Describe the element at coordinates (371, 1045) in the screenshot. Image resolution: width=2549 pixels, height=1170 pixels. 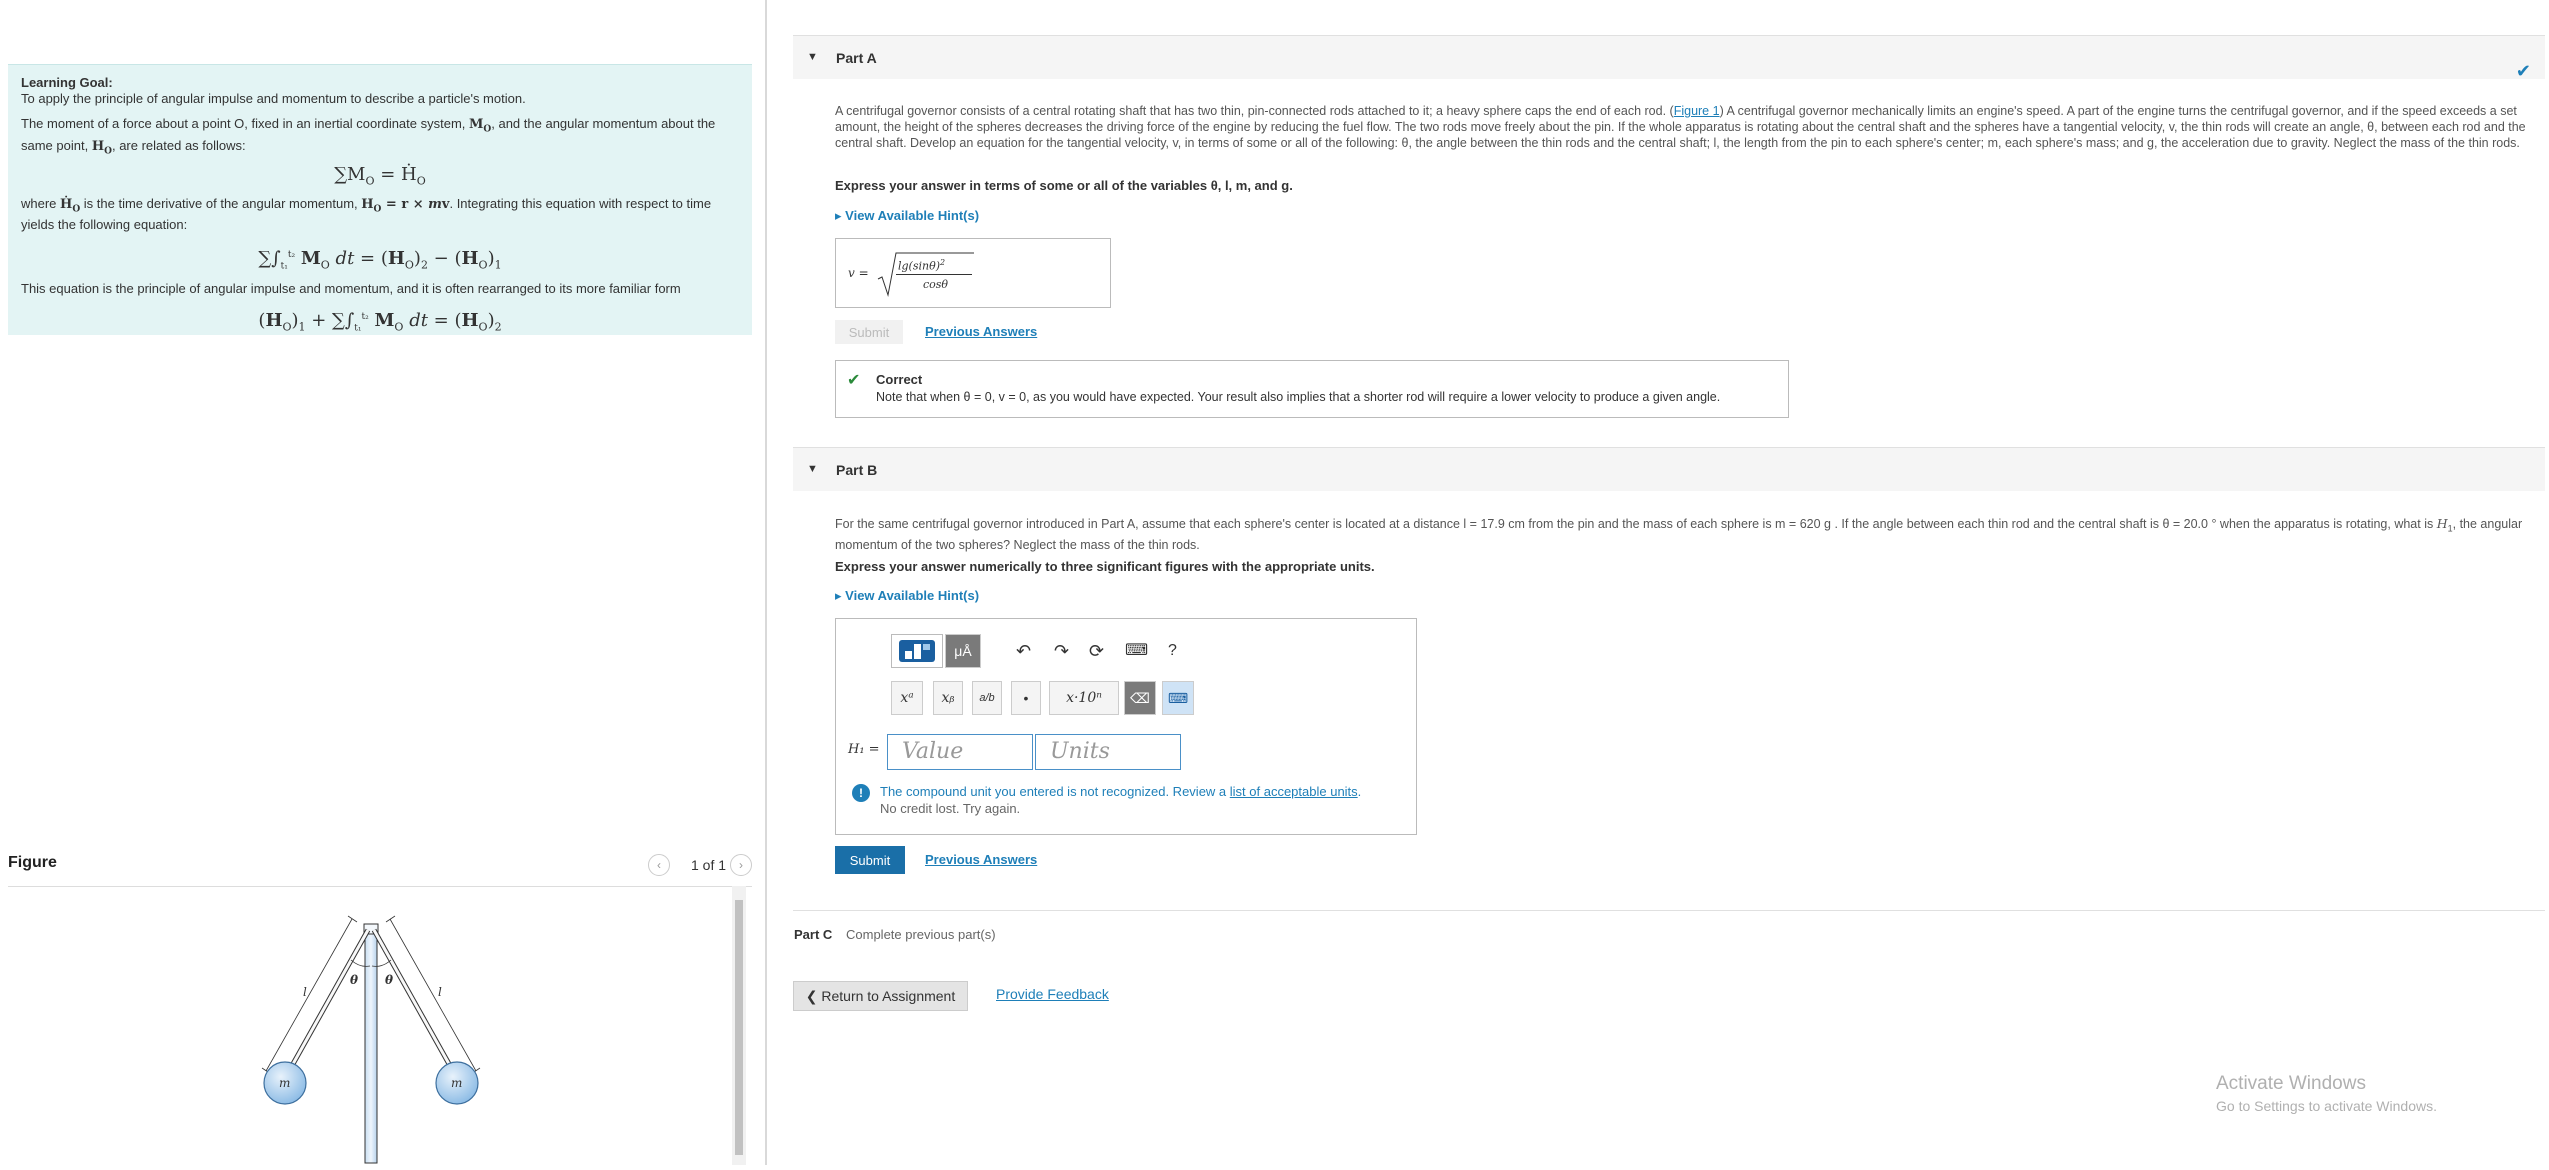
I see `central-shaft` at that location.